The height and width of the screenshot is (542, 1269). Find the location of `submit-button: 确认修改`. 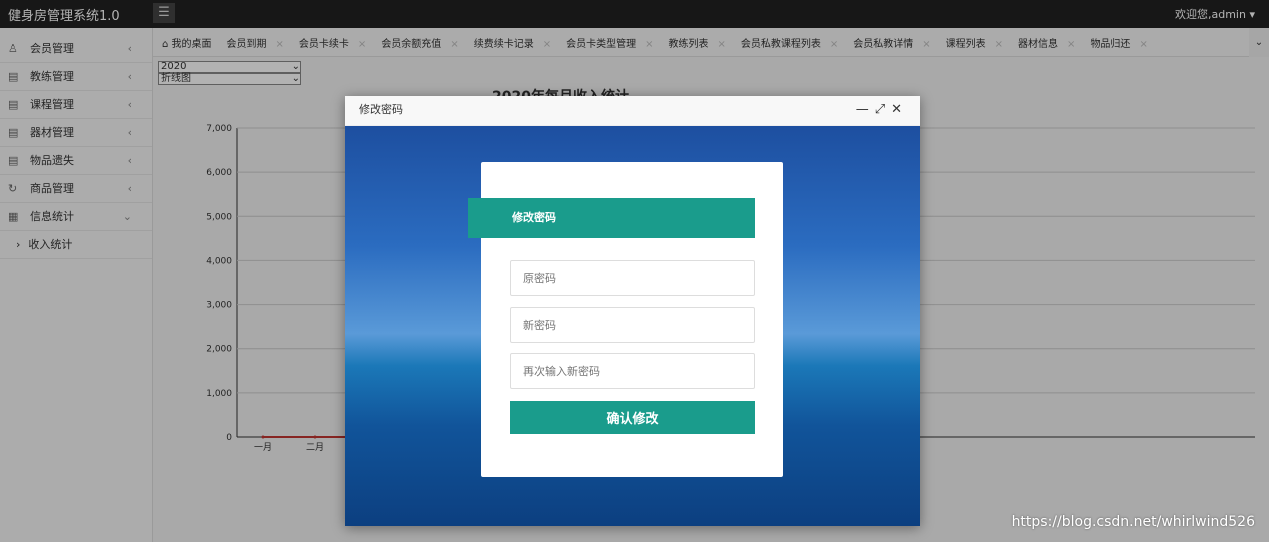

submit-button: 确认修改 is located at coordinates (632, 417).